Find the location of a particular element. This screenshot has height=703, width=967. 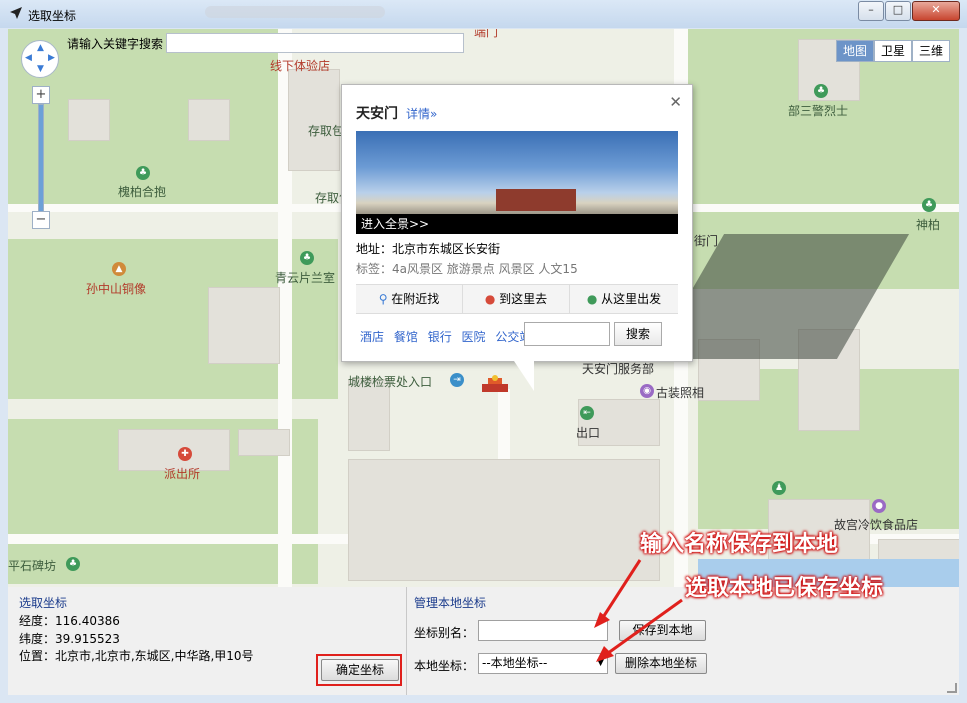

maptype-3d: 三维 is located at coordinates (931, 51).